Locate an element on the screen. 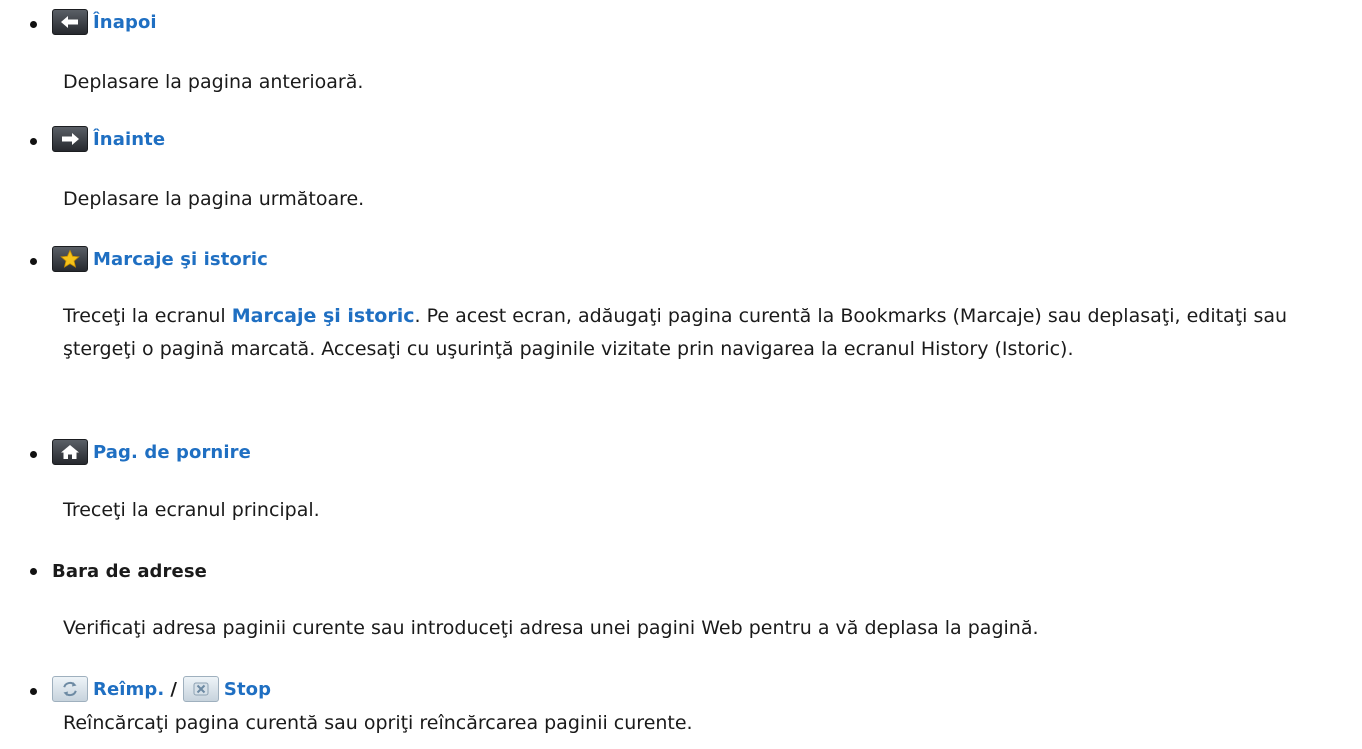  refresh-title: Reîmp. is located at coordinates (128, 689).